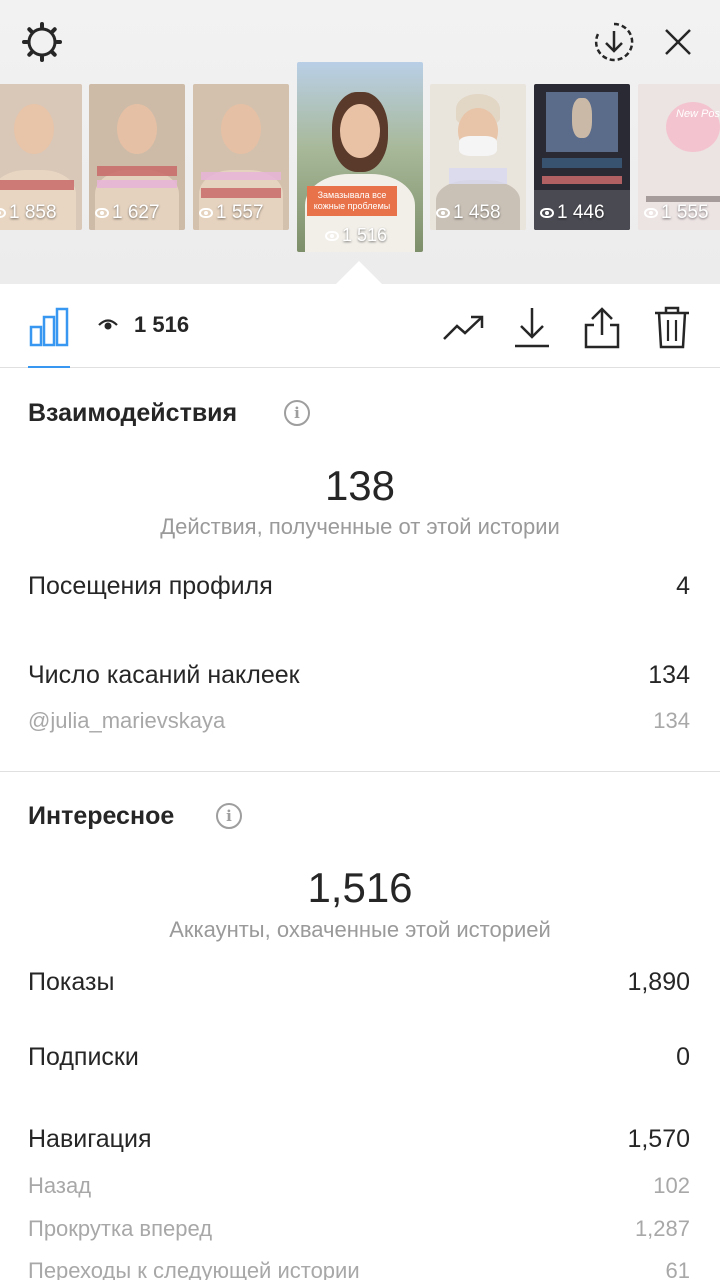 This screenshot has height=1280, width=720. I want to click on story-caption: New Post, so click(698, 114).